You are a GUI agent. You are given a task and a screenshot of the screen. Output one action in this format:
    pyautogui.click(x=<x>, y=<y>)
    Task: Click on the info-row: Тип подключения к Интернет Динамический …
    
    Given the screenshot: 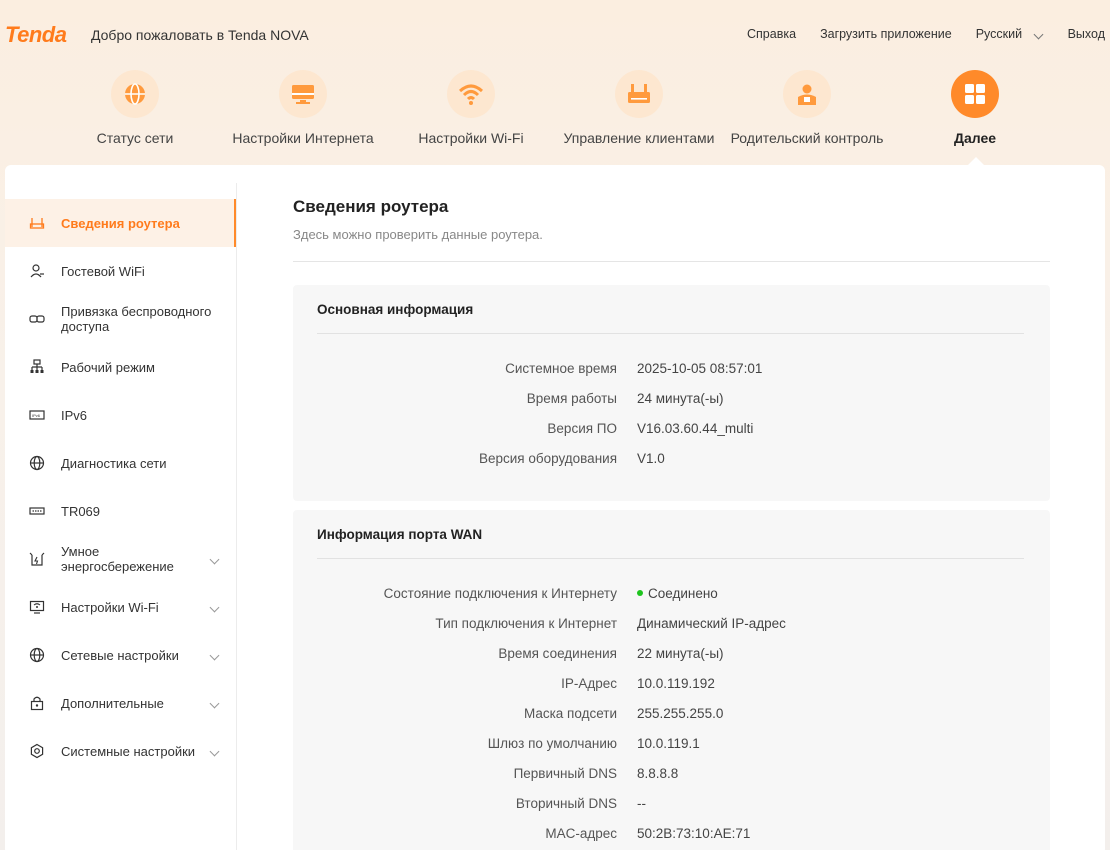 What is the action you would take?
    pyautogui.click(x=671, y=626)
    